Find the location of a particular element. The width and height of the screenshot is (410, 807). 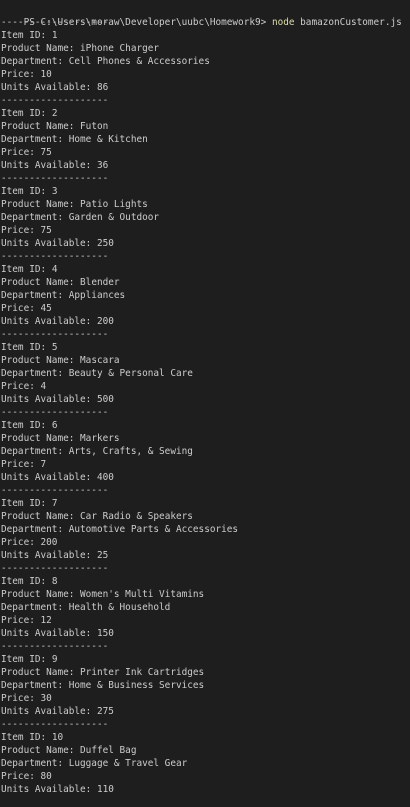

price-value: 30 is located at coordinates (46, 698).